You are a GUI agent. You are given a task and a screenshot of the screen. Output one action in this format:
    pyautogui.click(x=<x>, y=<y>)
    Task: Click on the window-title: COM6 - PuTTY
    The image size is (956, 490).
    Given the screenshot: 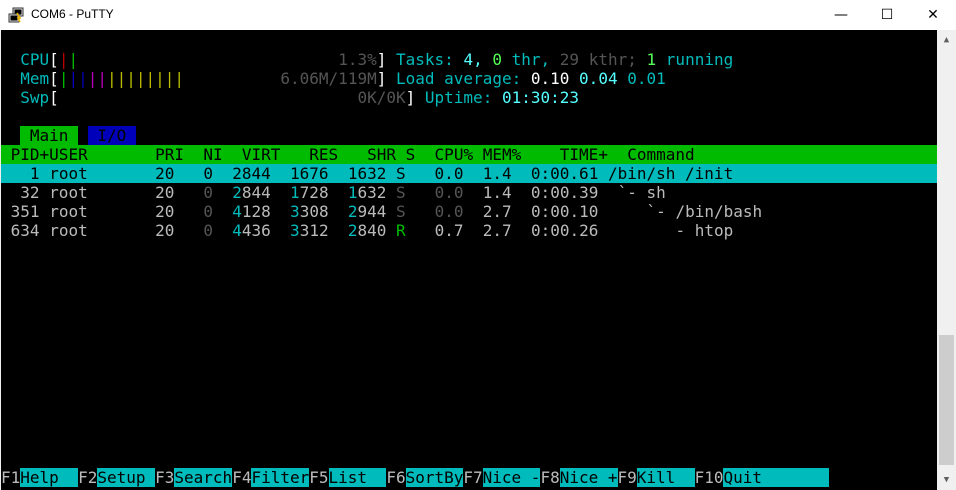 What is the action you would take?
    pyautogui.click(x=72, y=14)
    